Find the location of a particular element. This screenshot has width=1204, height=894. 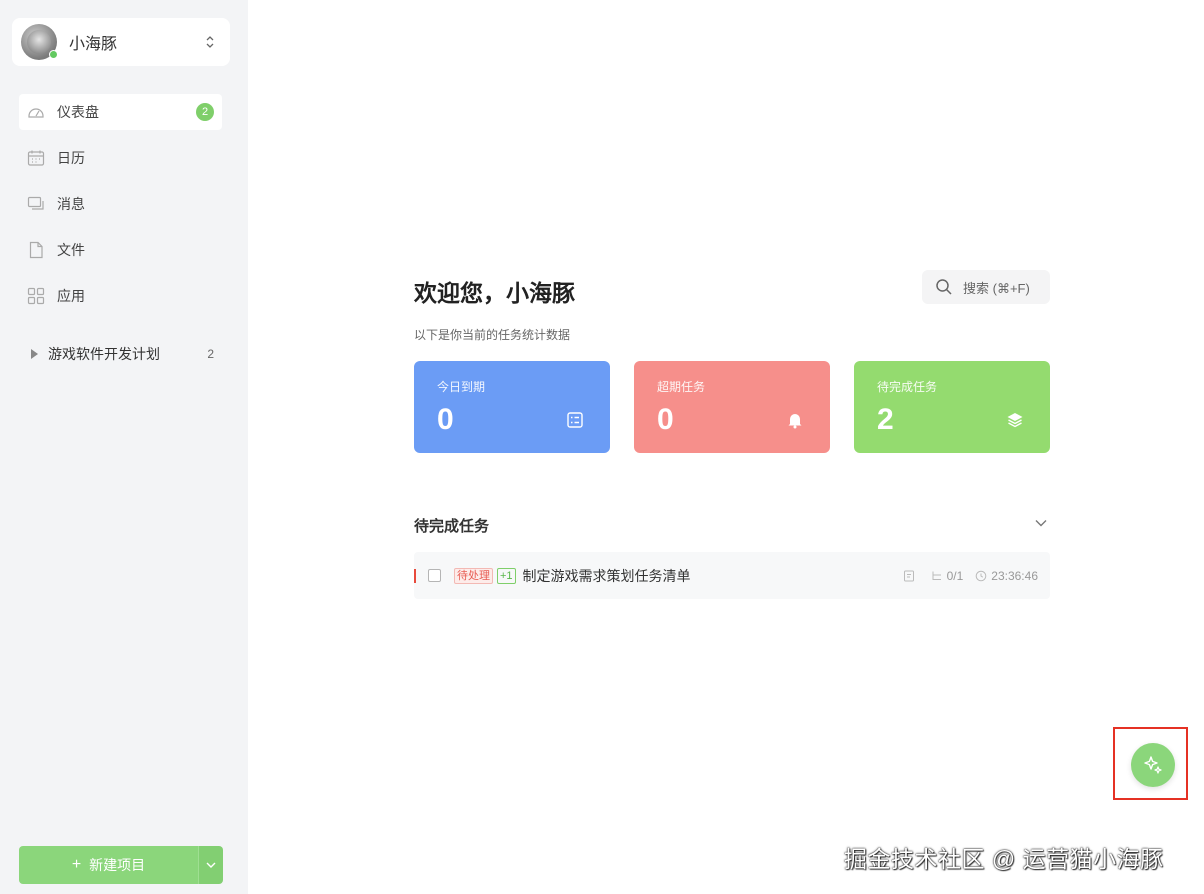

project-count: 2 is located at coordinates (210, 354).